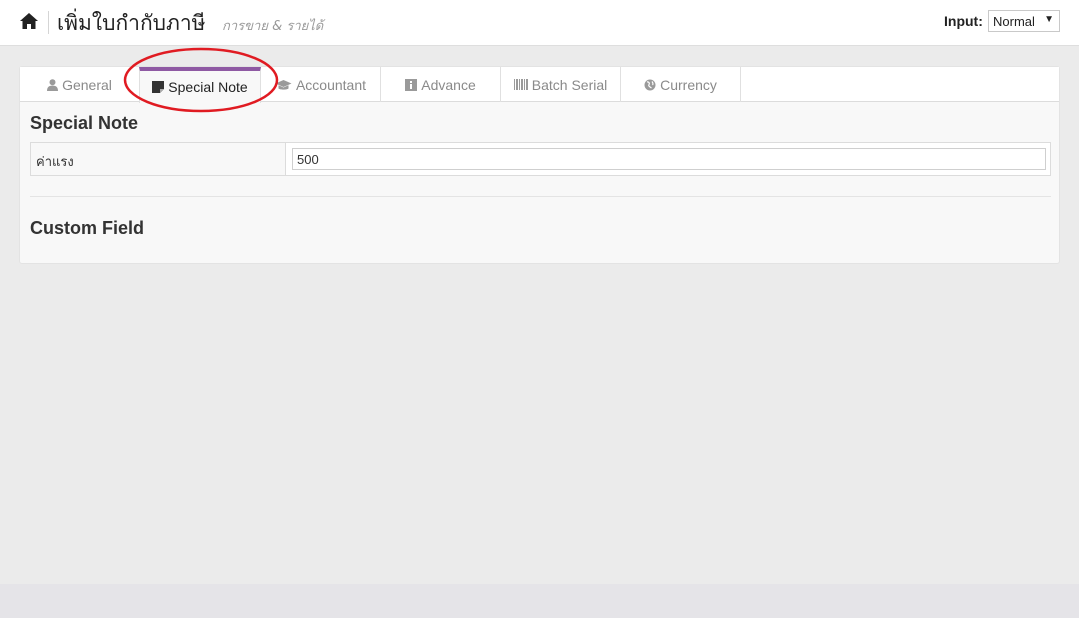 The image size is (1079, 618). I want to click on title-divider, so click(48, 22).